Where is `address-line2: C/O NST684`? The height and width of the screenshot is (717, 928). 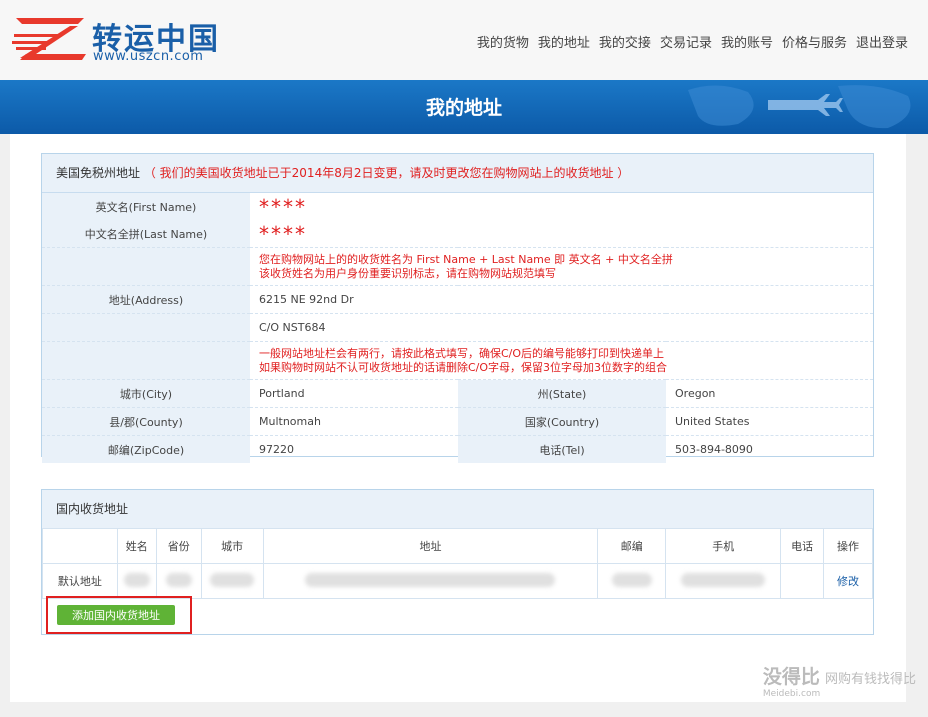
address-line2: C/O NST684 is located at coordinates (561, 327).